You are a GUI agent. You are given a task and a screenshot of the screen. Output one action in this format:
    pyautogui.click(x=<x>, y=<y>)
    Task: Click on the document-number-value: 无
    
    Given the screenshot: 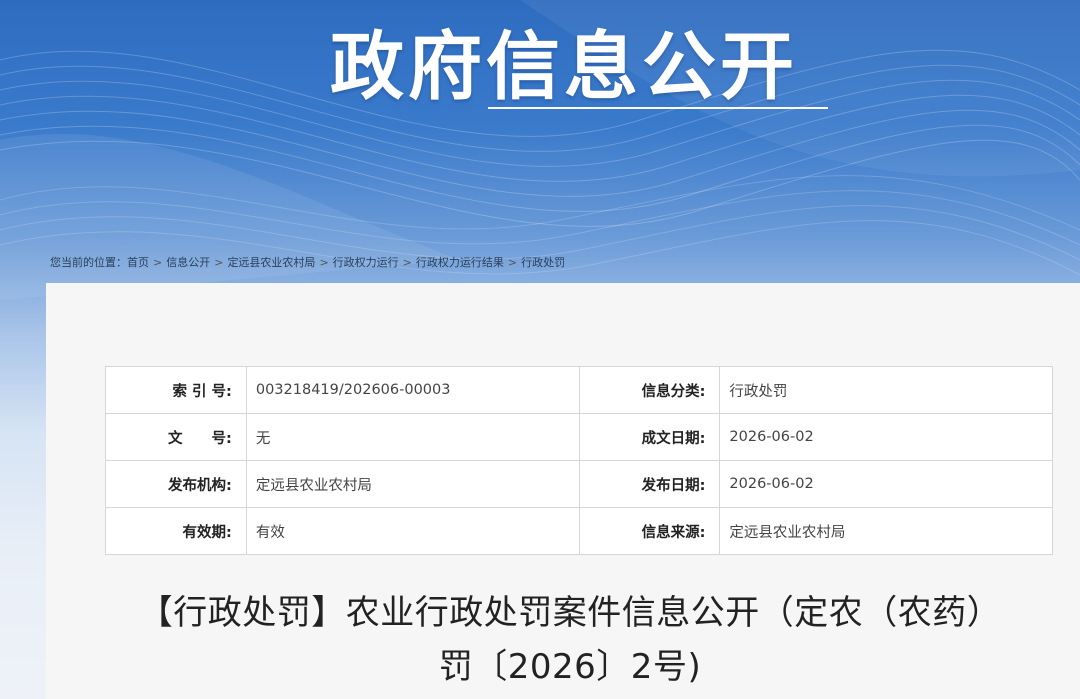 What is the action you would take?
    pyautogui.click(x=412, y=437)
    